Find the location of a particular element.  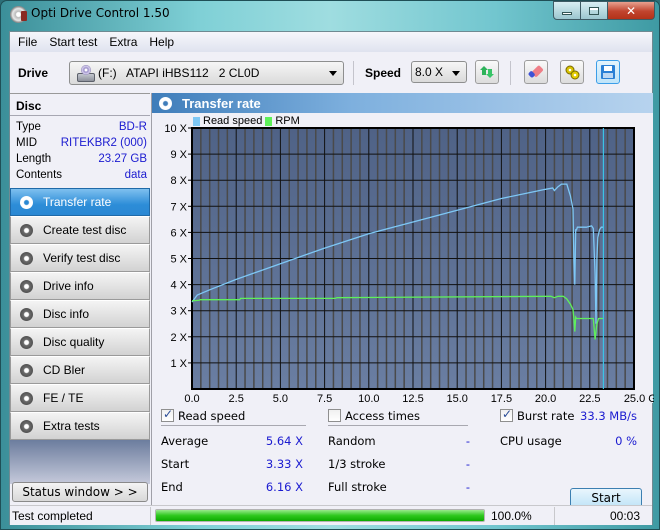

extra-tests-icon is located at coordinates (26, 426).